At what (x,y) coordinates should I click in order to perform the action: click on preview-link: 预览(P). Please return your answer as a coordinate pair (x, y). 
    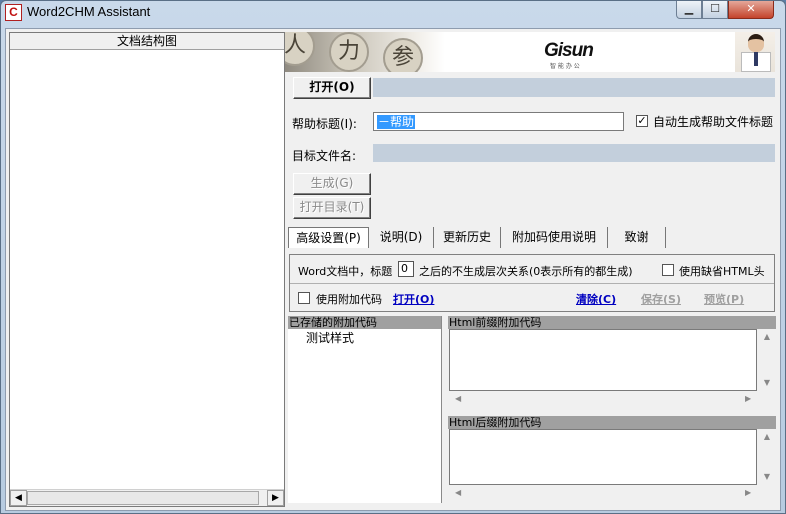
    Looking at the image, I should click on (724, 299).